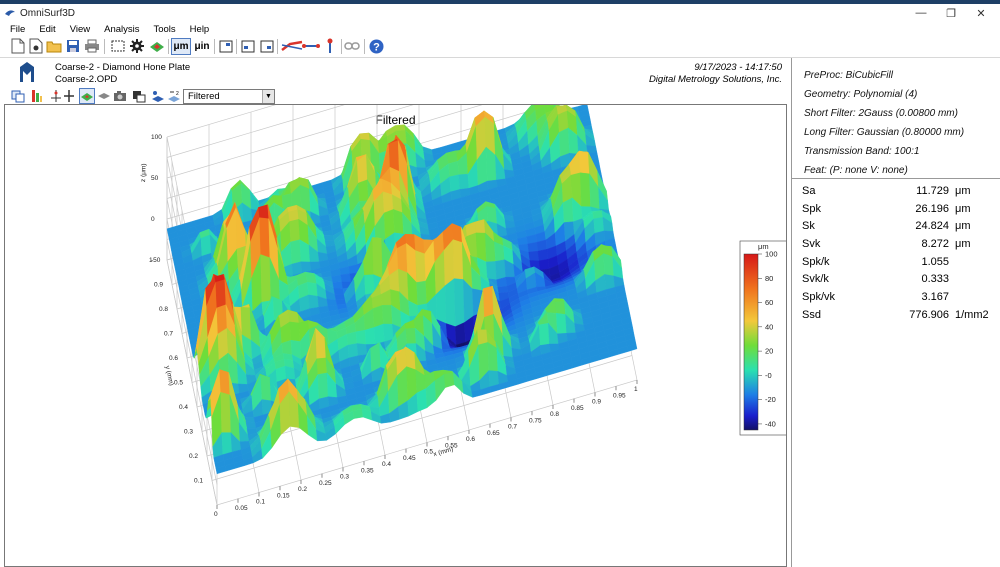 The image size is (1000, 567). Describe the element at coordinates (47, 29) in the screenshot. I see `menu-edit: Edit` at that location.